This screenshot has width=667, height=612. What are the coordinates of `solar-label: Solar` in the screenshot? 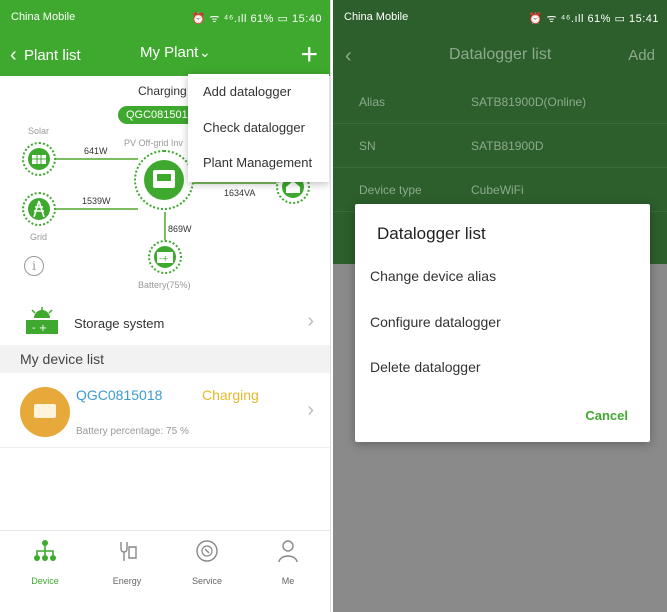 It's located at (39, 131).